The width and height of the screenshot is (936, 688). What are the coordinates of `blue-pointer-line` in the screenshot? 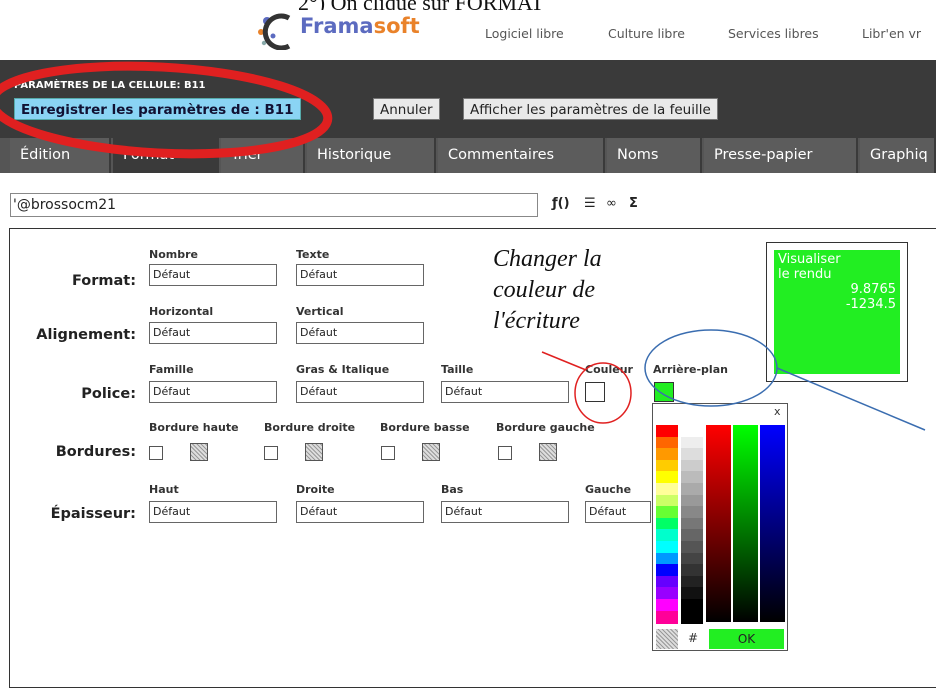 It's located at (851, 399).